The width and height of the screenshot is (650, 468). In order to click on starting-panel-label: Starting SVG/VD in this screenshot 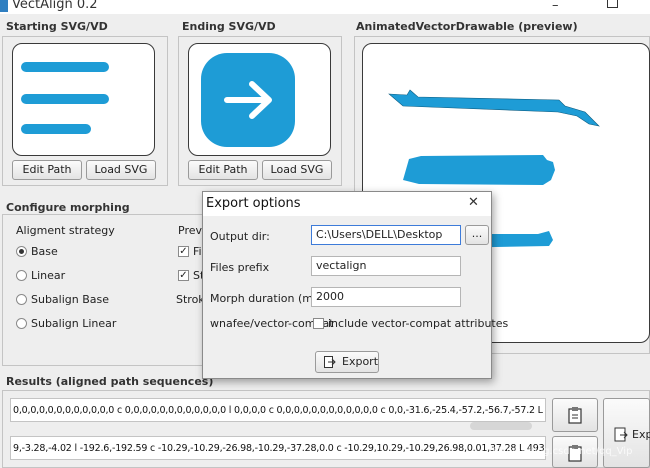, I will do `click(57, 26)`.